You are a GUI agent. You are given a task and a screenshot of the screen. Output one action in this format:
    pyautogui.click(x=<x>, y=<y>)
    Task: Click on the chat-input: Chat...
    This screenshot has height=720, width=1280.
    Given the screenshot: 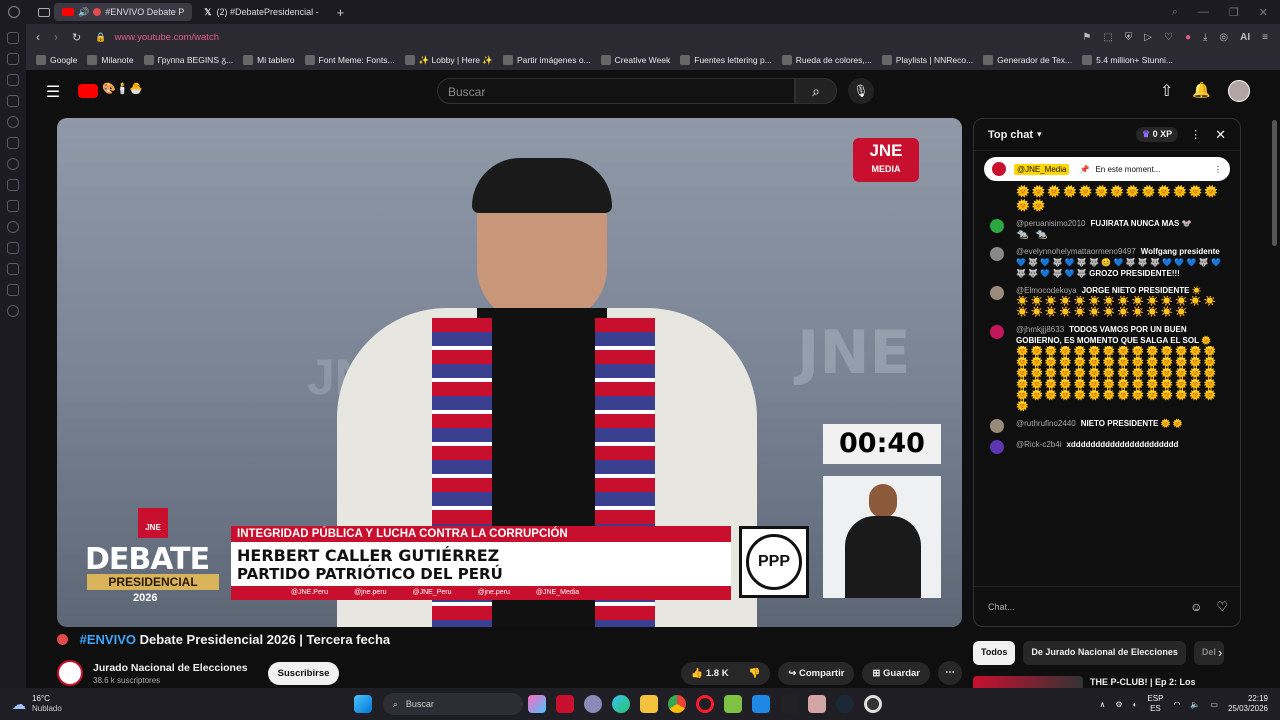 What is the action you would take?
    pyautogui.click(x=1001, y=607)
    